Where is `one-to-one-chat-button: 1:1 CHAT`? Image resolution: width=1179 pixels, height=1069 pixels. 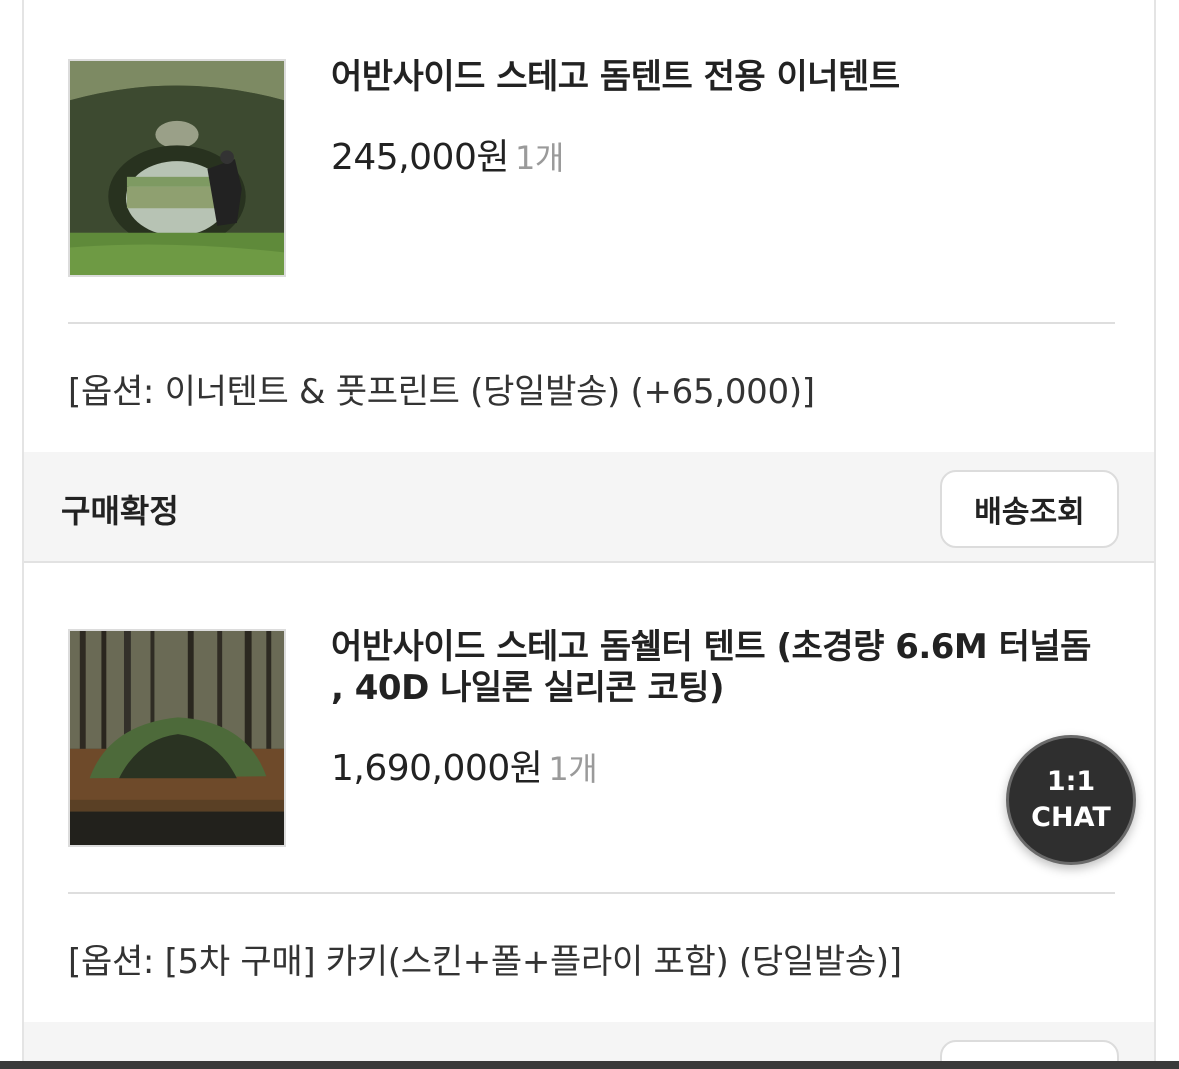
one-to-one-chat-button: 1:1 CHAT is located at coordinates (1071, 800).